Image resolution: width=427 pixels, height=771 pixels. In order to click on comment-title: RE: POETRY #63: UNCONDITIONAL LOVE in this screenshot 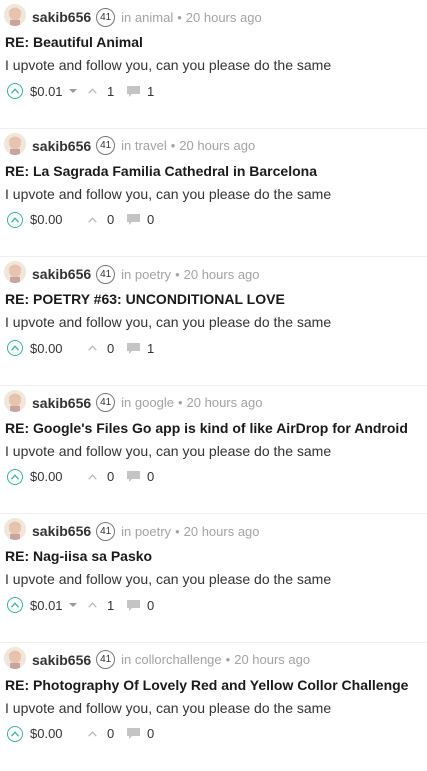, I will do `click(145, 299)`.